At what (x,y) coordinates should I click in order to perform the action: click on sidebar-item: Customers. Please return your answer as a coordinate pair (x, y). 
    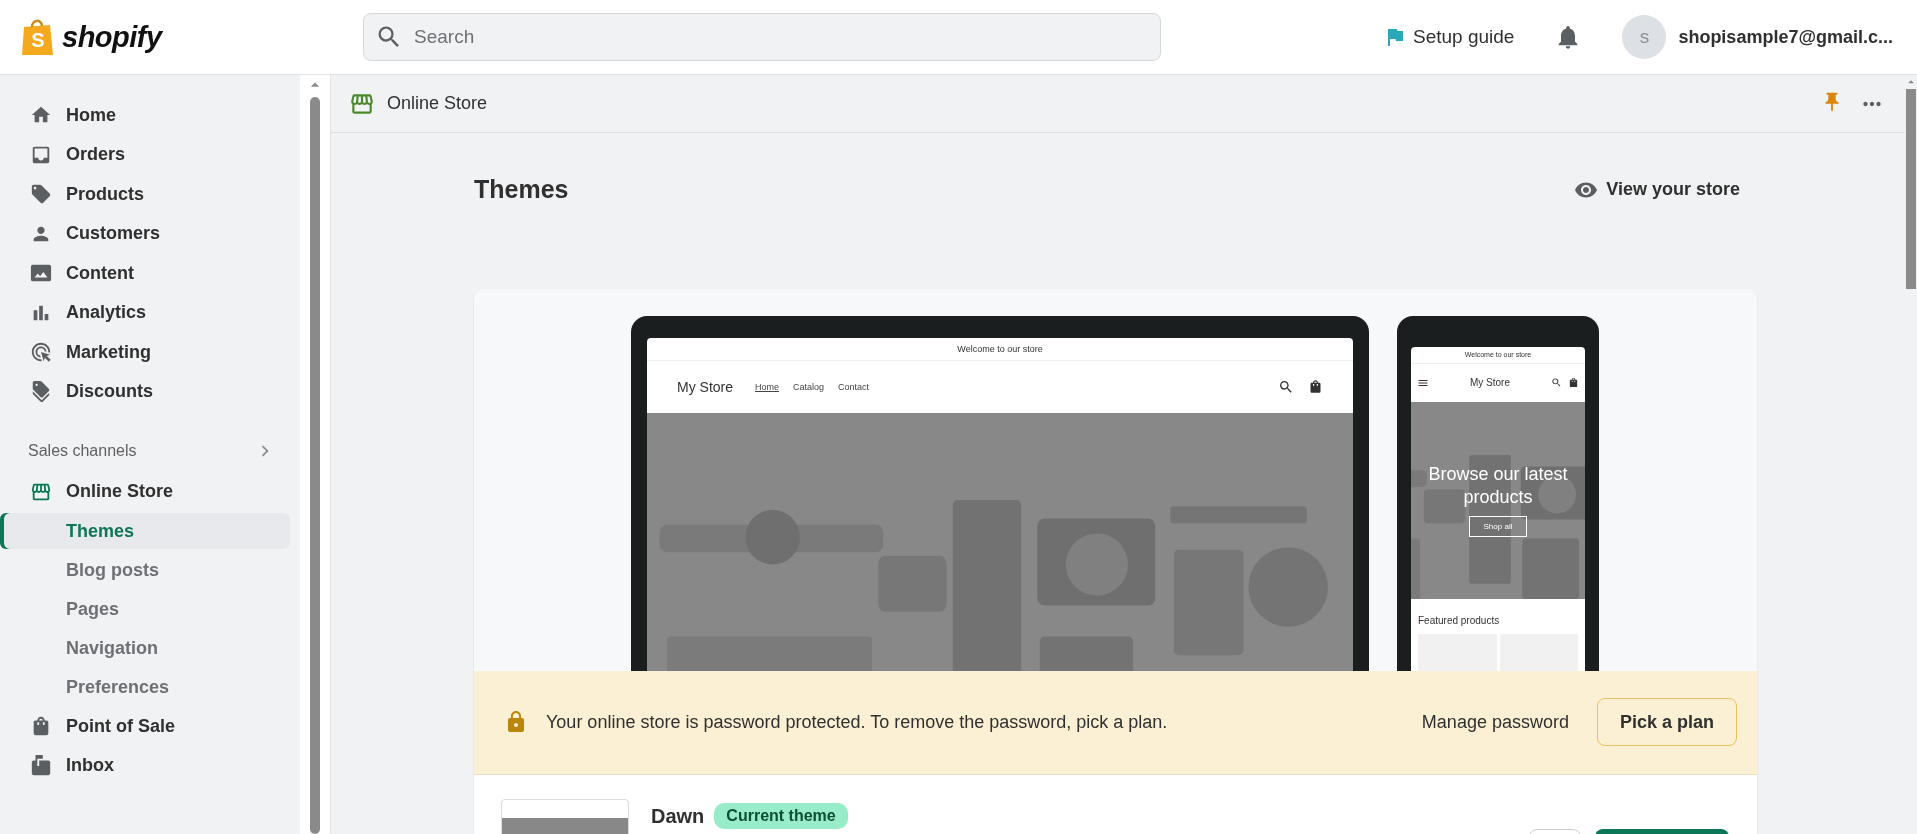
    Looking at the image, I should click on (150, 233).